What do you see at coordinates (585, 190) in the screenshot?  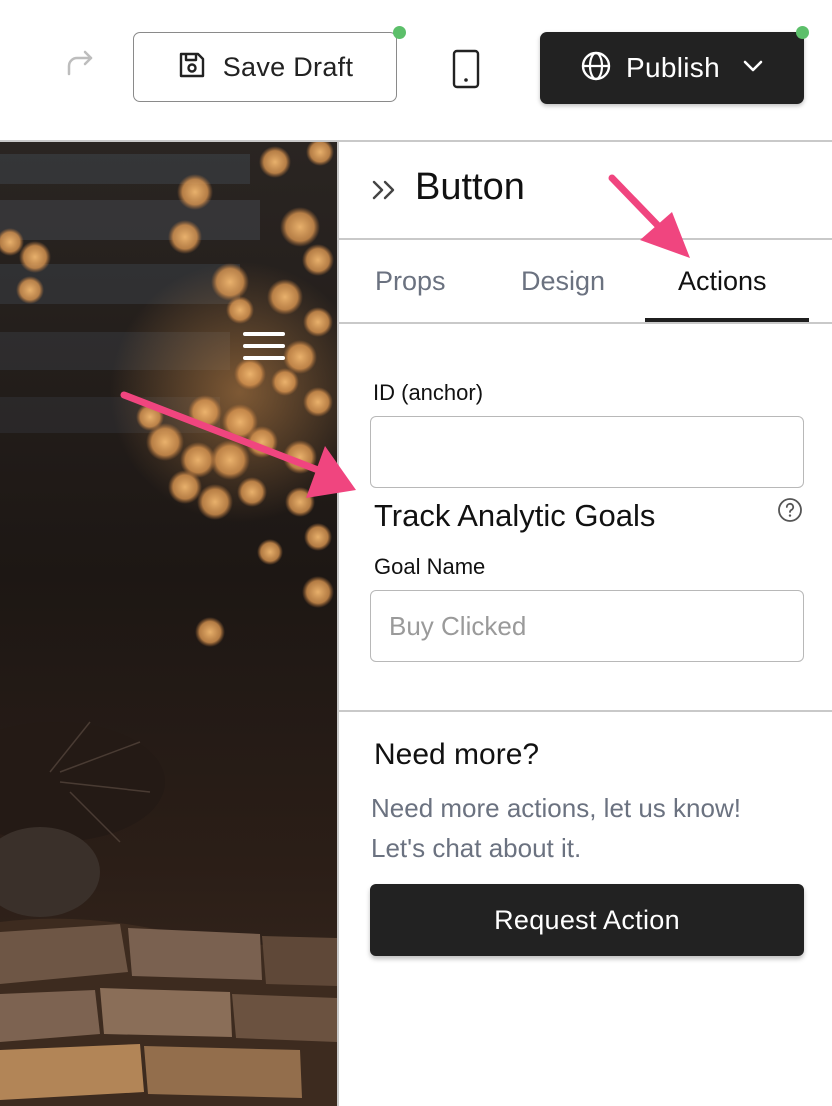 I see `panel-header: Button` at bounding box center [585, 190].